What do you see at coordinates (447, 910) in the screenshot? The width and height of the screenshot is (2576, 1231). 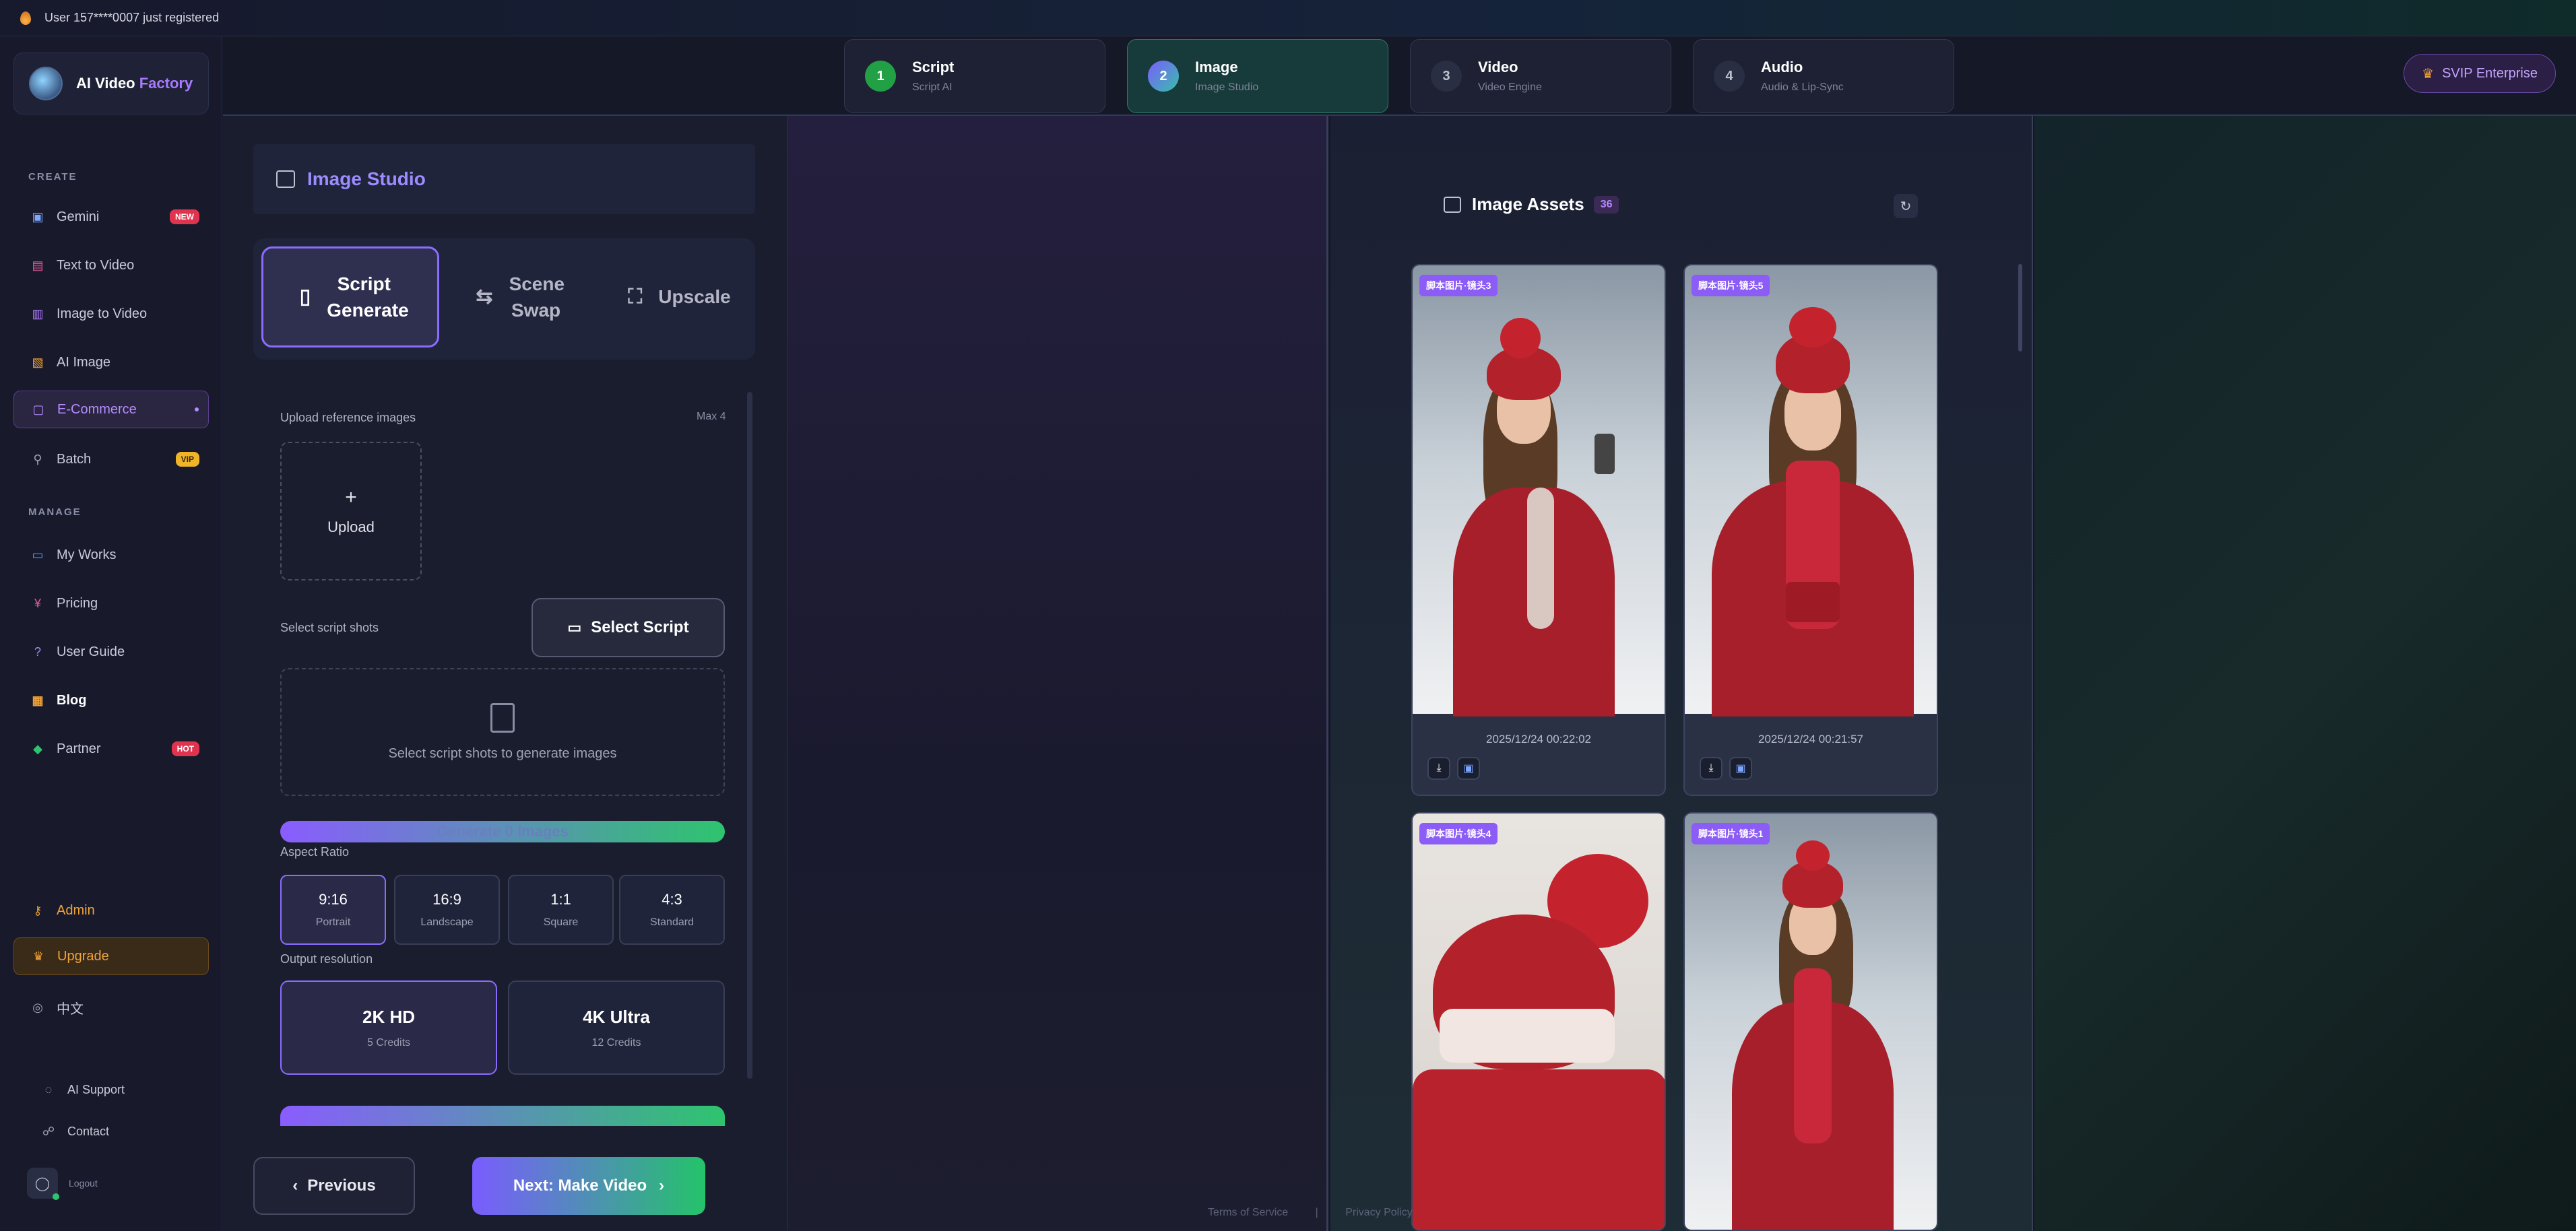 I see `ratio-16-9: 16:9 Landscape` at bounding box center [447, 910].